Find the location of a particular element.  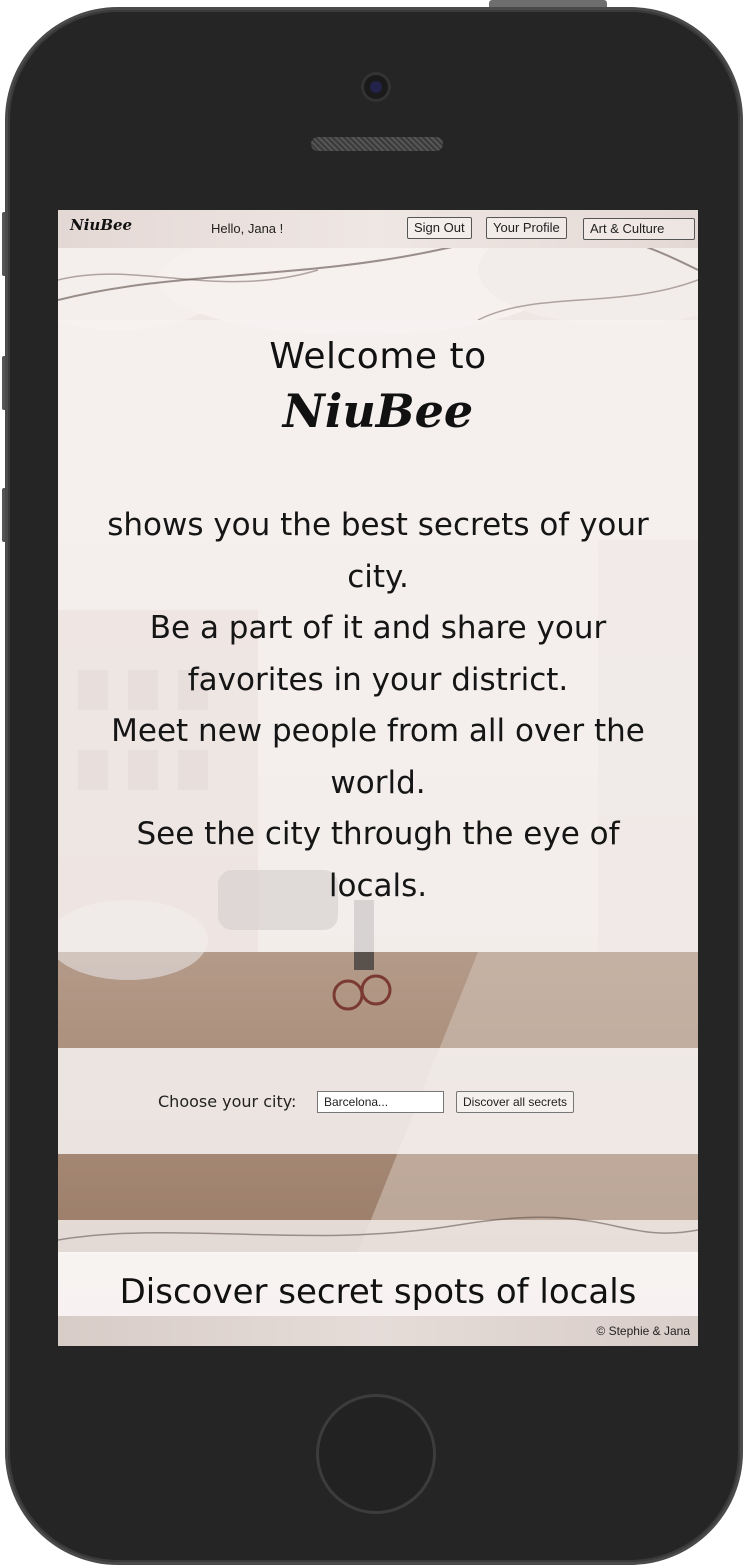

discover-heading: Discover secret spots of locals is located at coordinates (378, 1292).